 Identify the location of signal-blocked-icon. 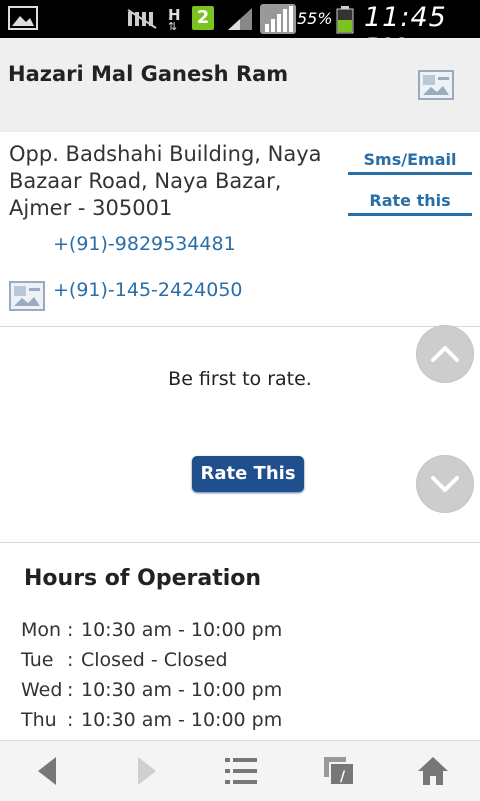
(142, 19).